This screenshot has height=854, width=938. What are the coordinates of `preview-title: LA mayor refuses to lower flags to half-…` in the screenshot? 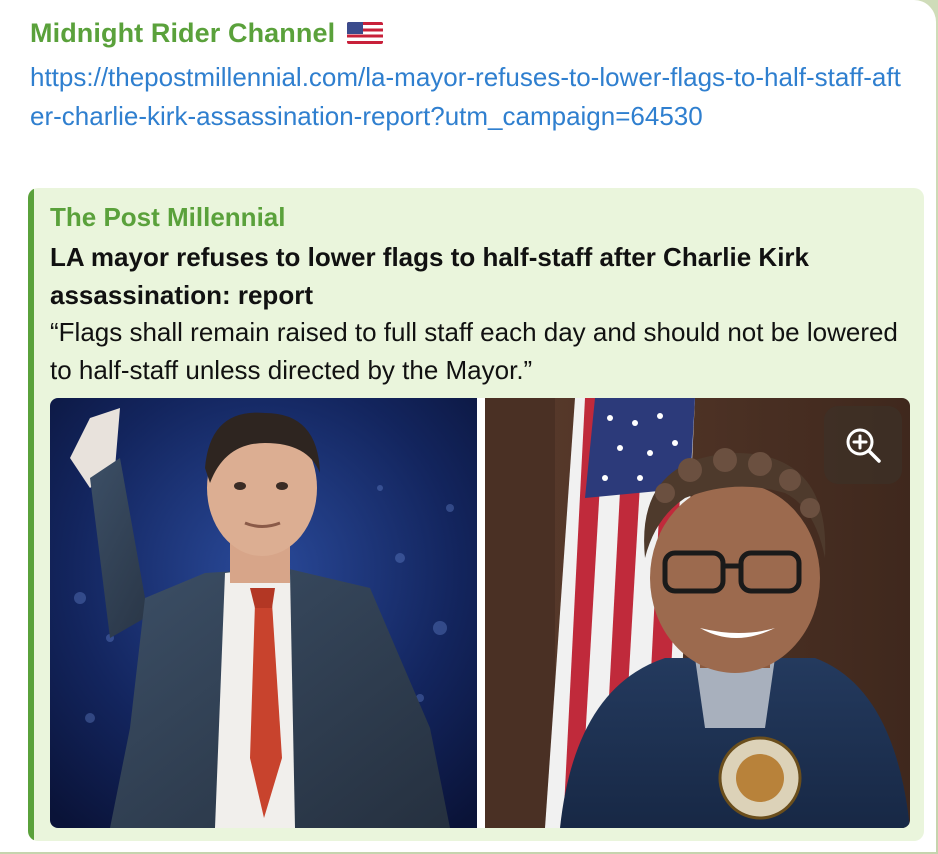 It's located at (429, 276).